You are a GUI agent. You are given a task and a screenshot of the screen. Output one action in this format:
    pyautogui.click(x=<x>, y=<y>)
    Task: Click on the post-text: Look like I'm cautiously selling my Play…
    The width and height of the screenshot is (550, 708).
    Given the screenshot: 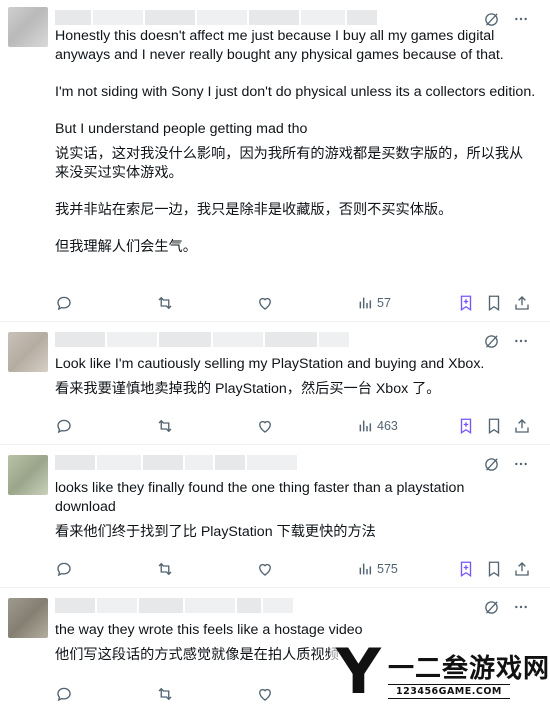 What is the action you would take?
    pyautogui.click(x=295, y=377)
    